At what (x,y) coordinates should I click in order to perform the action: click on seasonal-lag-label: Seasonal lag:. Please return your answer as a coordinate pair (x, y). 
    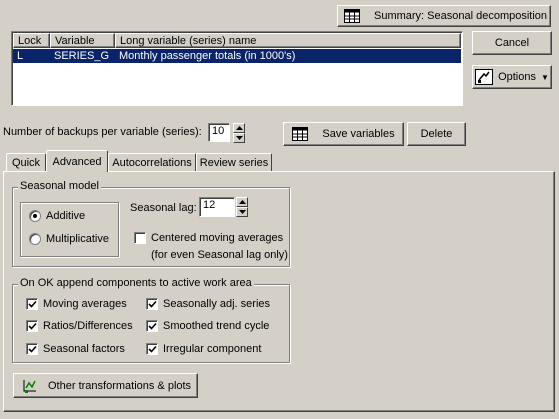
    Looking at the image, I should click on (163, 208).